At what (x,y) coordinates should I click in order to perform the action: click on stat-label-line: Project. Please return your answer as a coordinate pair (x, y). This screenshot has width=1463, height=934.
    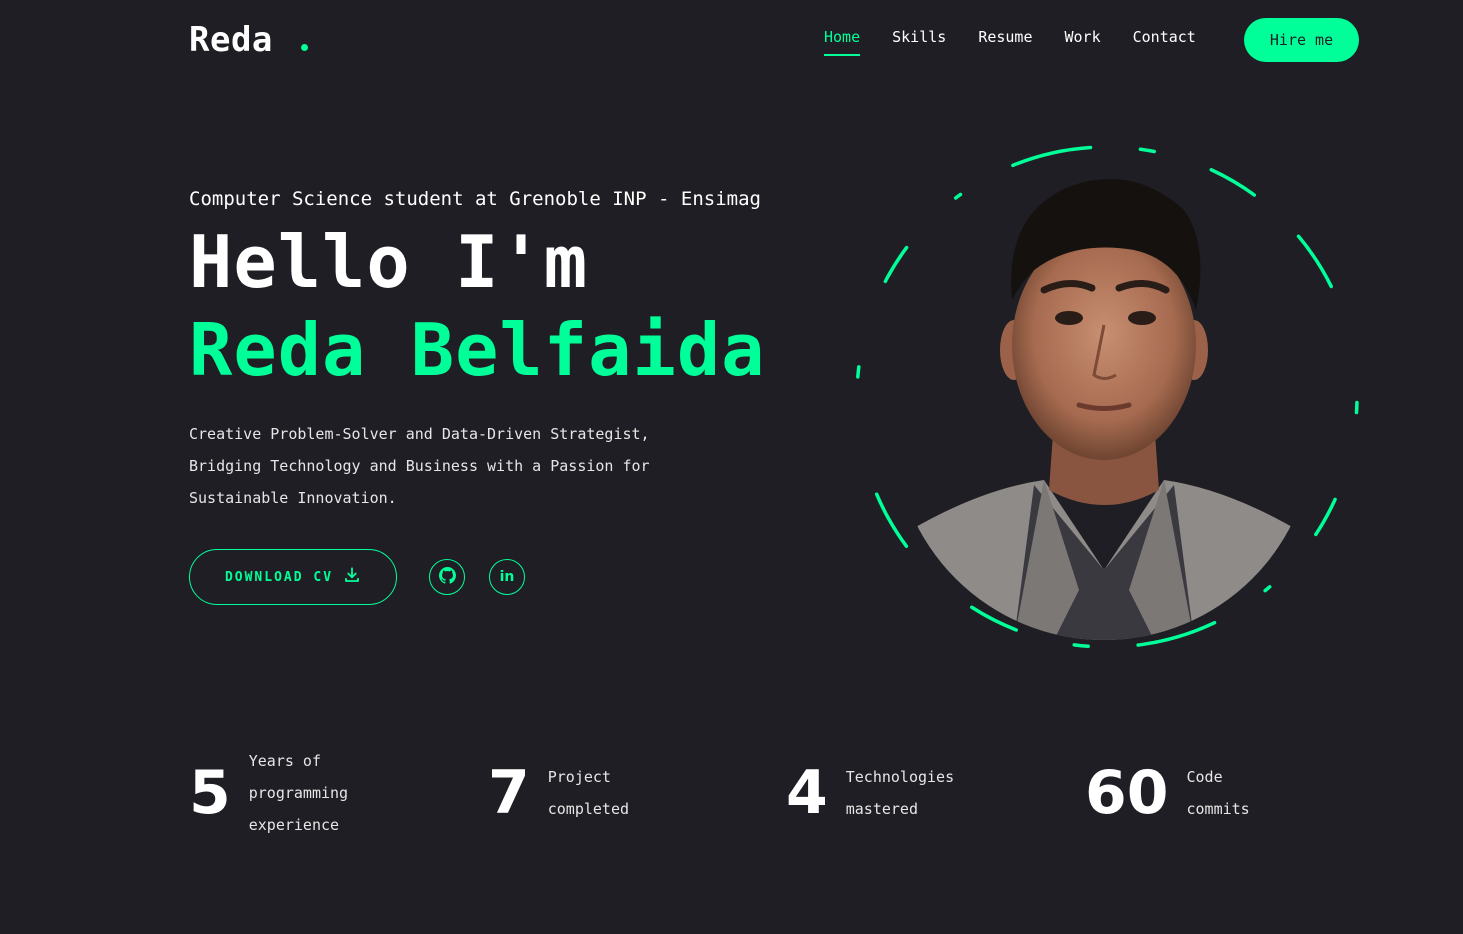
    Looking at the image, I should click on (579, 777).